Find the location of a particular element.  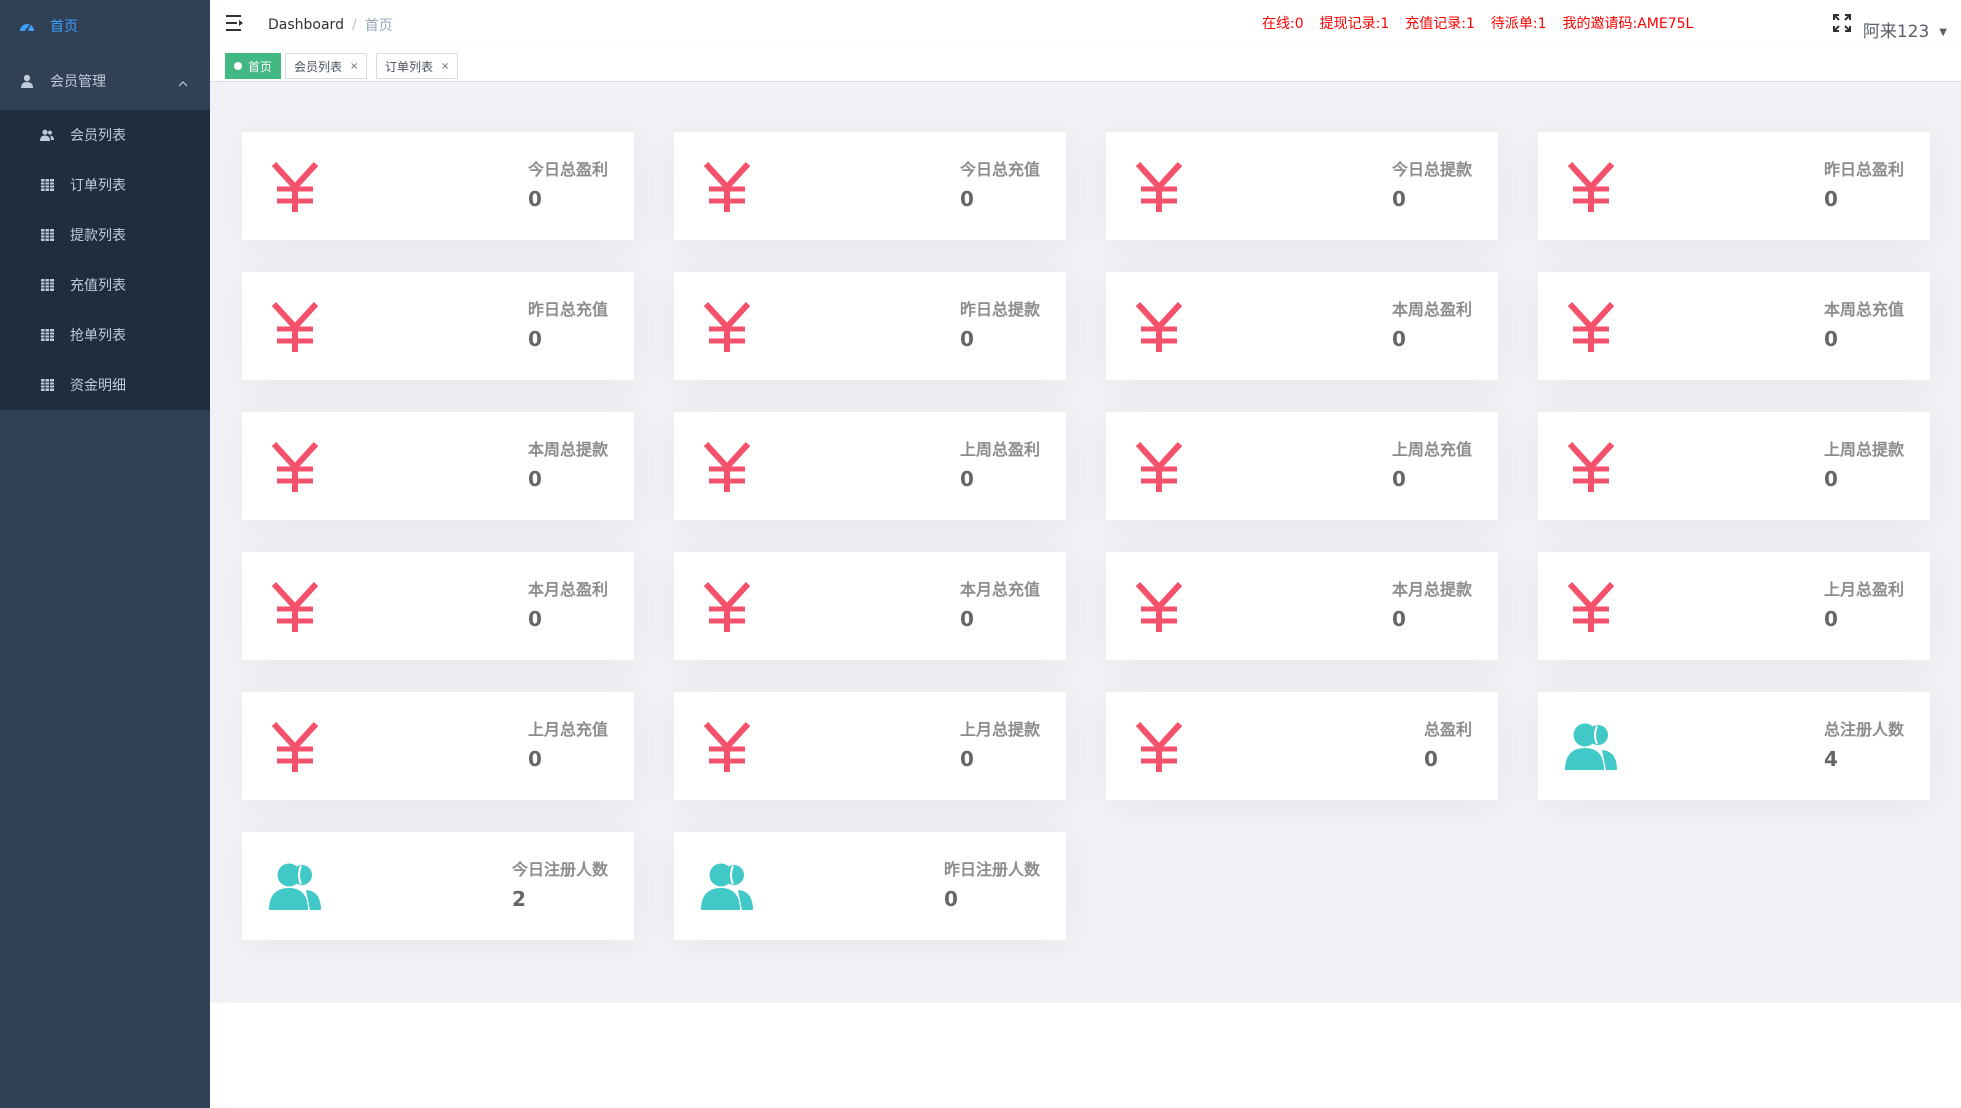

sidebar-item-label: 订单列表 is located at coordinates (98, 186).